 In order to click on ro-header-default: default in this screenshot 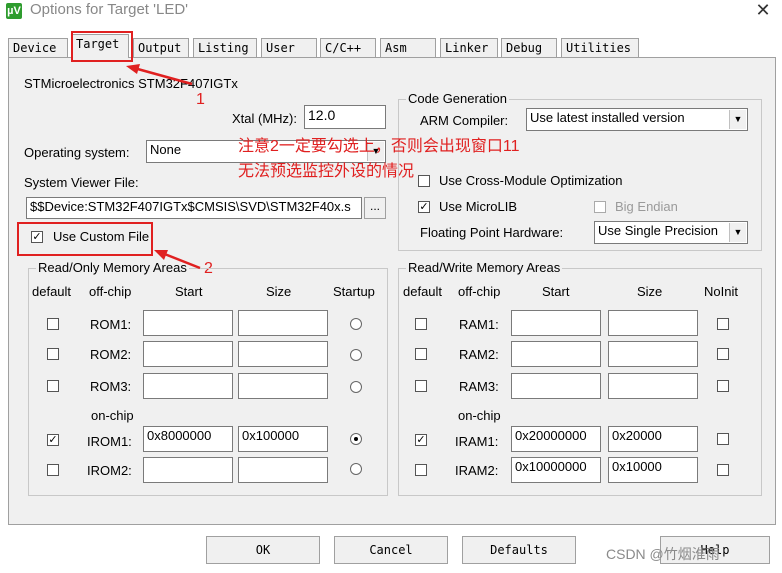, I will do `click(52, 291)`.